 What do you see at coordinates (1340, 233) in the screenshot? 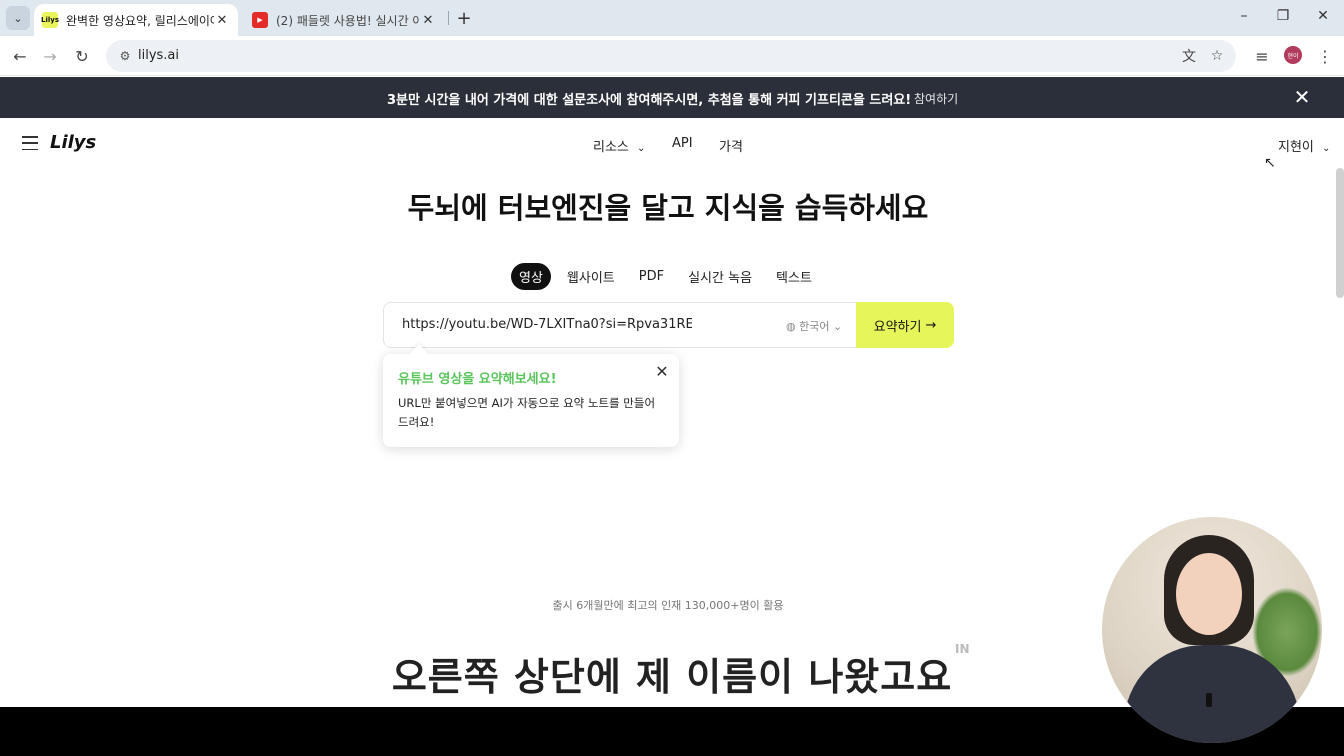
I see `page-scrollbar` at bounding box center [1340, 233].